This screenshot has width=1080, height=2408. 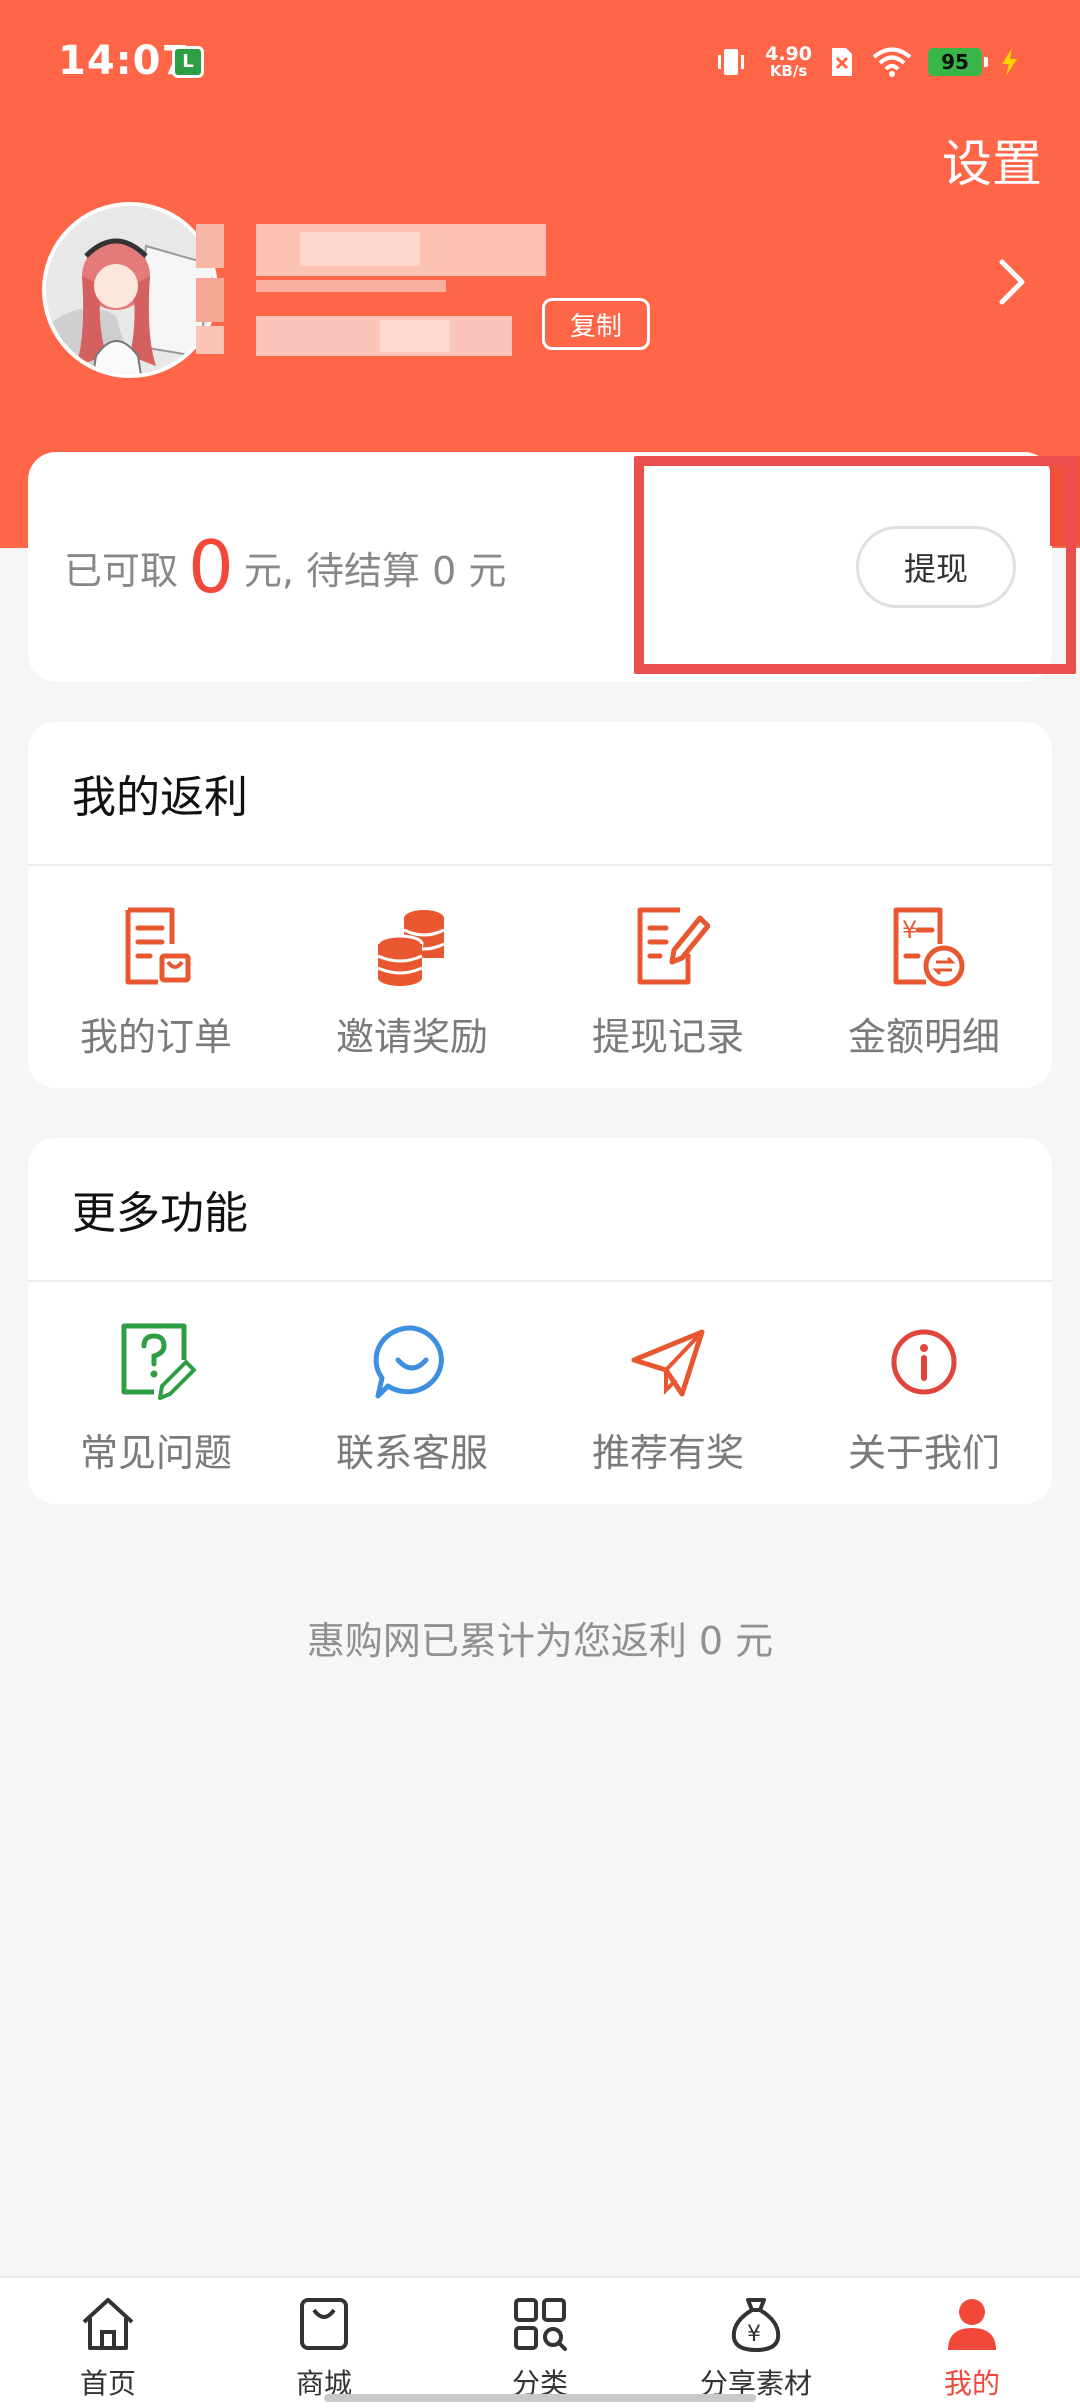 I want to click on nav-share-material: ¥ 分享素材, so click(x=756, y=2343).